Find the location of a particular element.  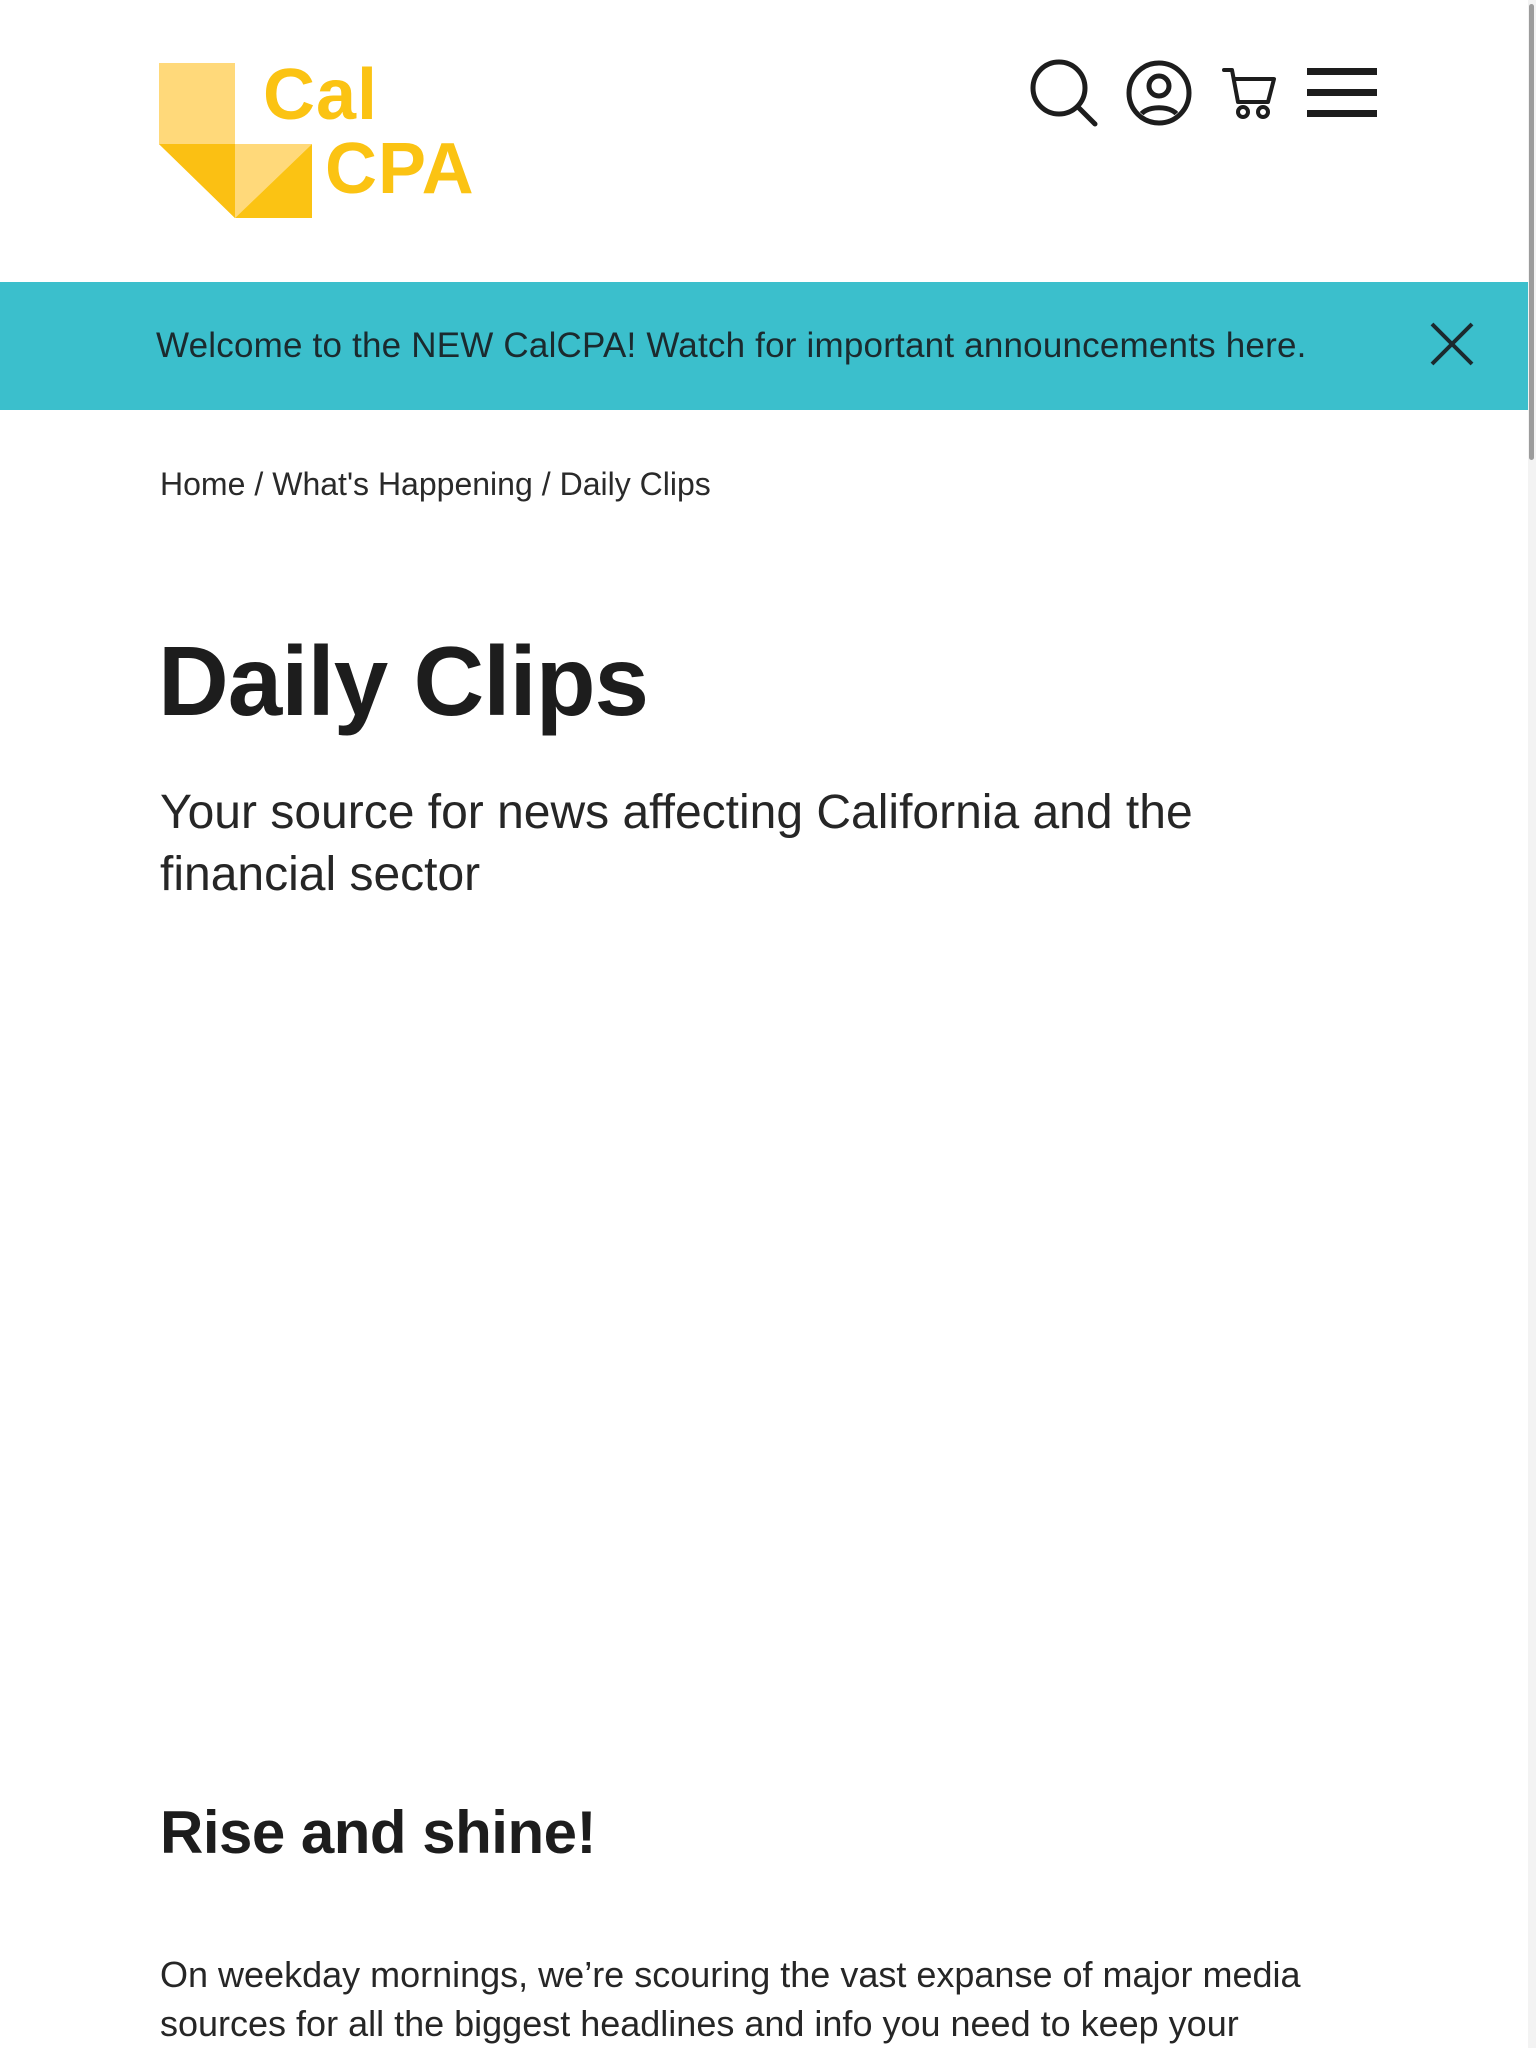

close-icon is located at coordinates (1452, 344).